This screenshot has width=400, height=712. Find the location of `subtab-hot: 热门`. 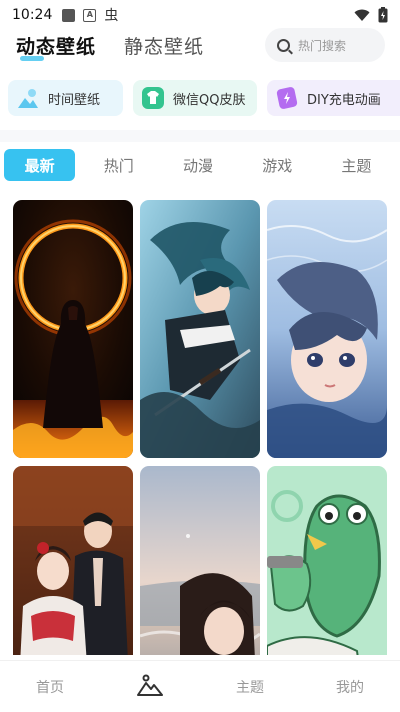

subtab-hot: 热门 is located at coordinates (118, 165).